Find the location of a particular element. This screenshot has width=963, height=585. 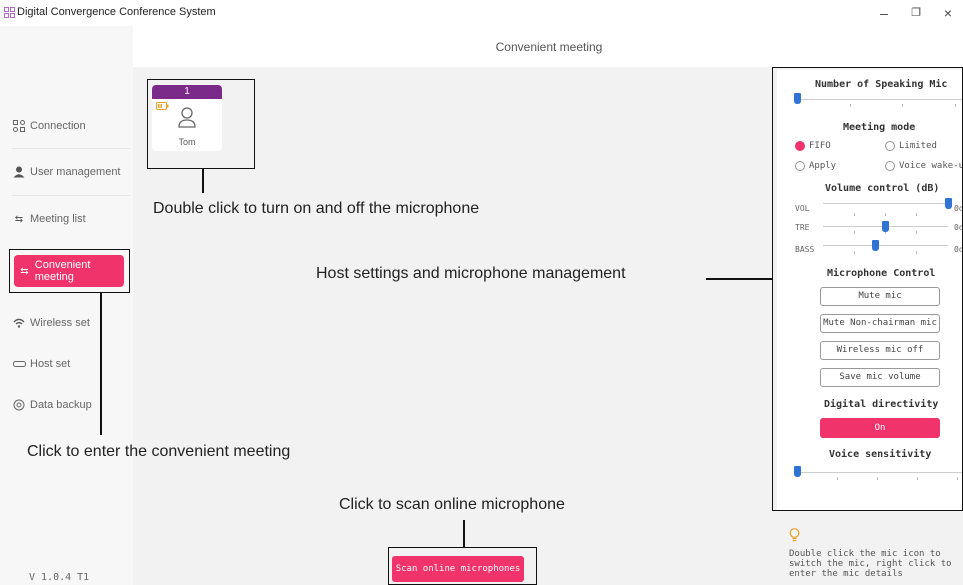

annotation-enter-meeting: Click to enter the convenient meeting is located at coordinates (159, 451).